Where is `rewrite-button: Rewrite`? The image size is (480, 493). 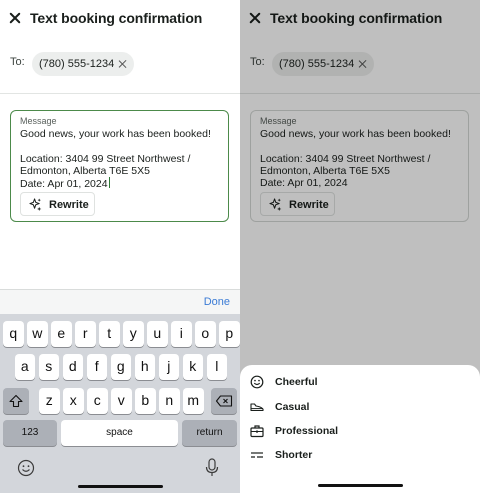 rewrite-button: Rewrite is located at coordinates (57, 204).